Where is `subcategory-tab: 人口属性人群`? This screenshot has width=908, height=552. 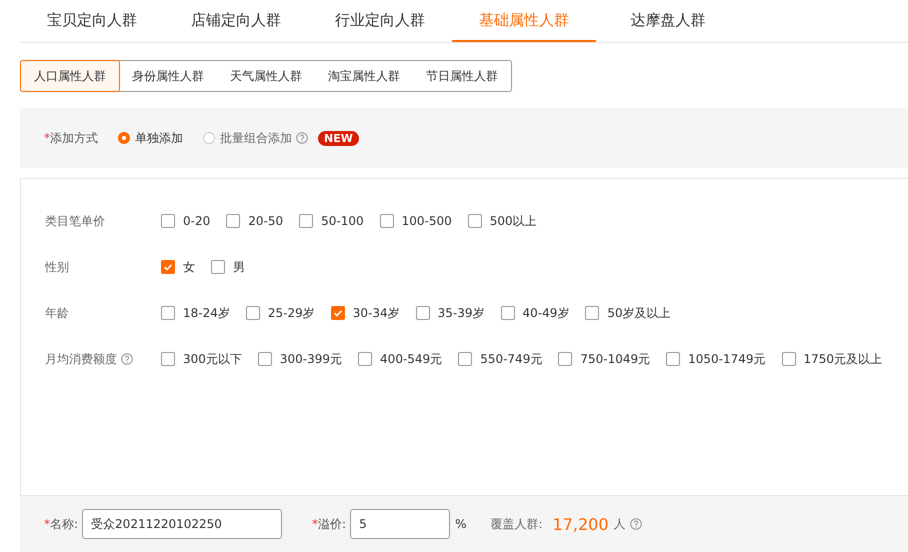
subcategory-tab: 人口属性人群 is located at coordinates (70, 76).